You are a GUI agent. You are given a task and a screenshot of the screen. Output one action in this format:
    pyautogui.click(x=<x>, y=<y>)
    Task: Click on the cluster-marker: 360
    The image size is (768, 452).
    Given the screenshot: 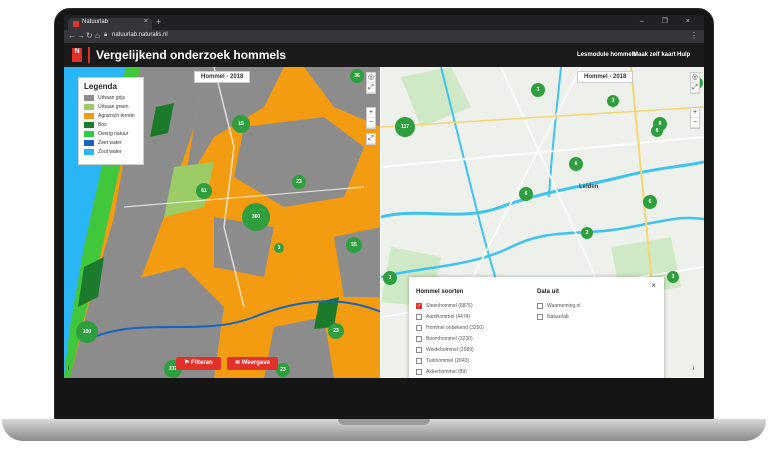 What is the action you would take?
    pyautogui.click(x=256, y=217)
    